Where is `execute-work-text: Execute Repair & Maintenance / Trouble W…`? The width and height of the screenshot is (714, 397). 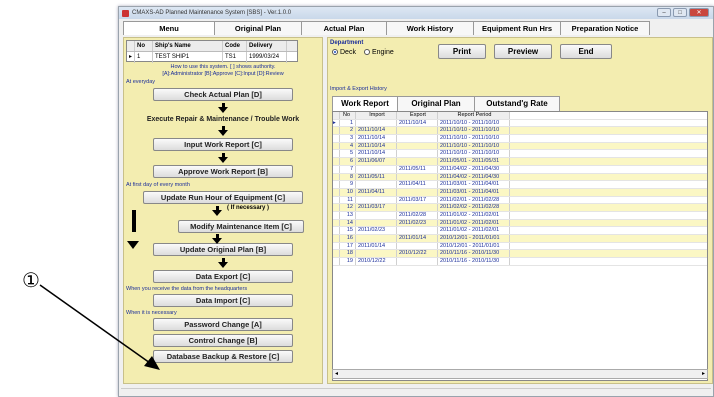 execute-work-text: Execute Repair & Maintenance / Trouble W… is located at coordinates (223, 119).